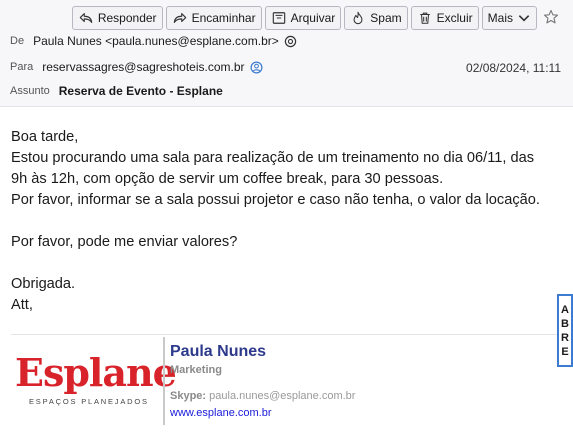 The height and width of the screenshot is (448, 573). I want to click on more-button: Mais, so click(509, 18).